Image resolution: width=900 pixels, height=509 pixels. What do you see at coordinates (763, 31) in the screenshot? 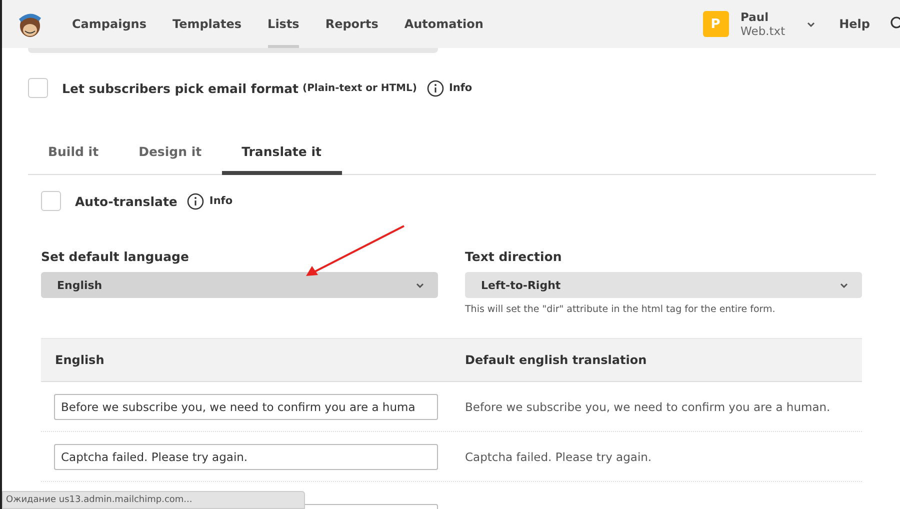
I see `account-org: Web.txt` at bounding box center [763, 31].